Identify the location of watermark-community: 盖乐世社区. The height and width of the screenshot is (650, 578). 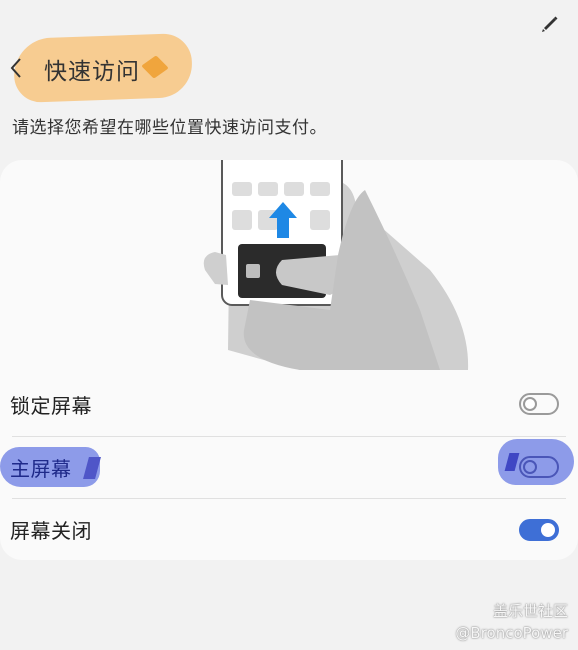
(530, 611).